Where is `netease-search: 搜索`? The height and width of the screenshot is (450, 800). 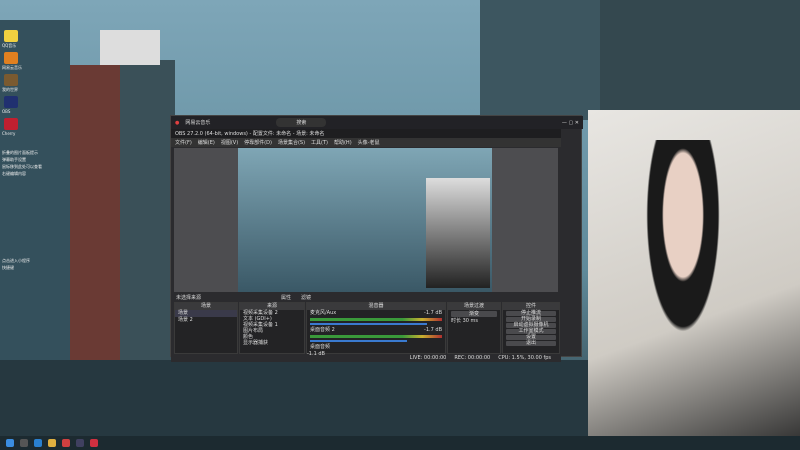 netease-search: 搜索 is located at coordinates (301, 122).